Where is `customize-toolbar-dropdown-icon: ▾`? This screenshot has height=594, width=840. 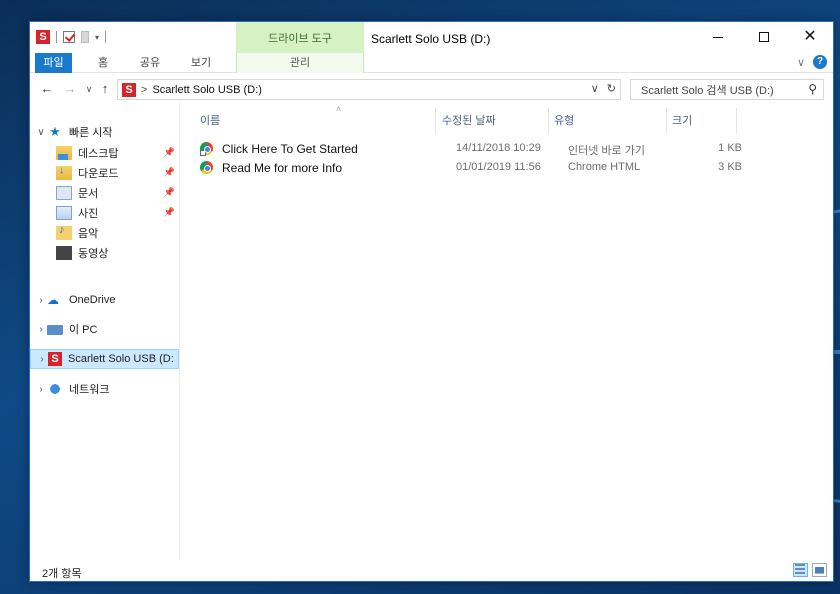 customize-toolbar-dropdown-icon: ▾ is located at coordinates (97, 37).